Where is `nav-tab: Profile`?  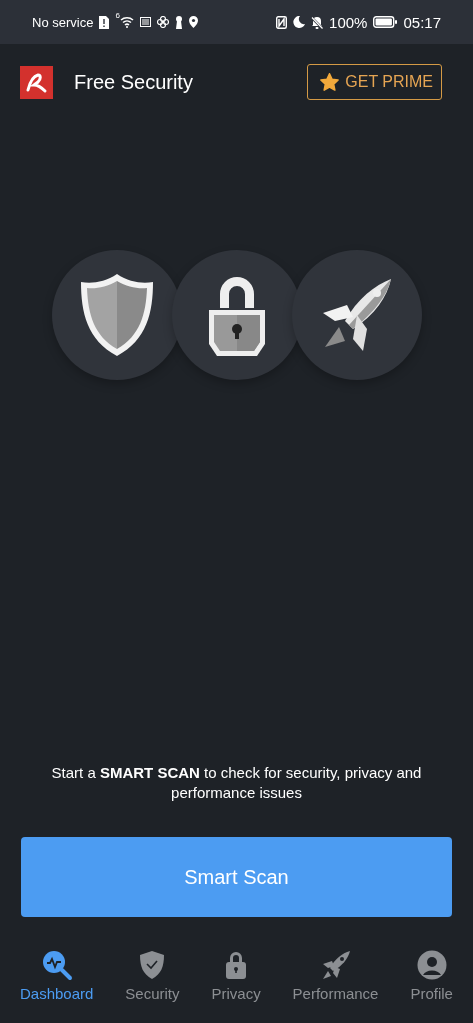 nav-tab: Profile is located at coordinates (431, 984).